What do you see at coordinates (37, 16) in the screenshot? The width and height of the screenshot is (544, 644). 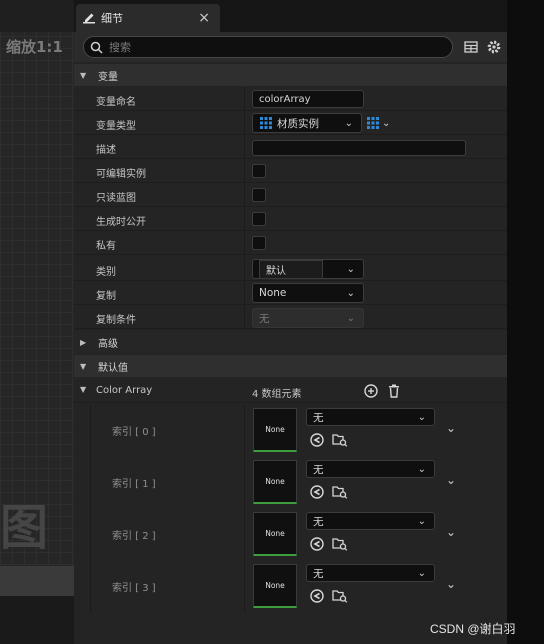 I see `graph-top-strip` at bounding box center [37, 16].